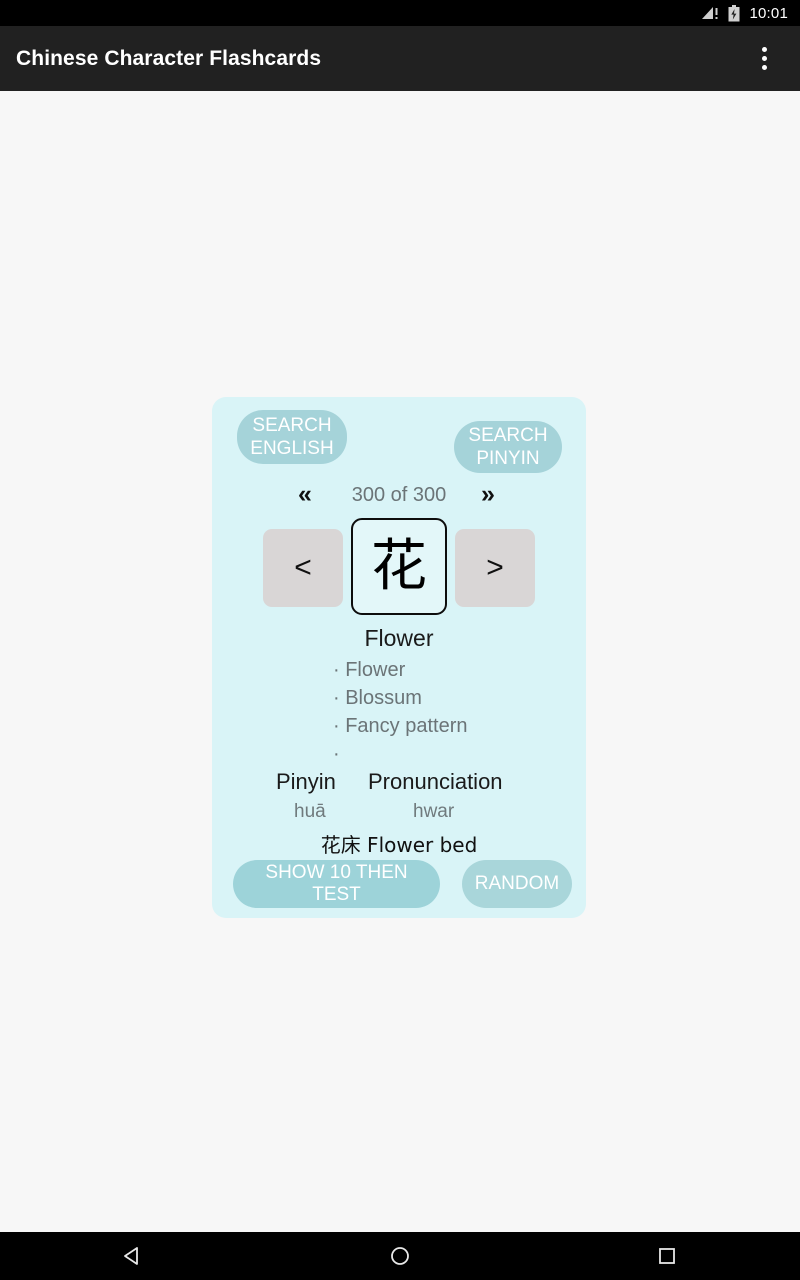 The width and height of the screenshot is (800, 1280). Describe the element at coordinates (667, 1256) in the screenshot. I see `recents-square-icon` at that location.